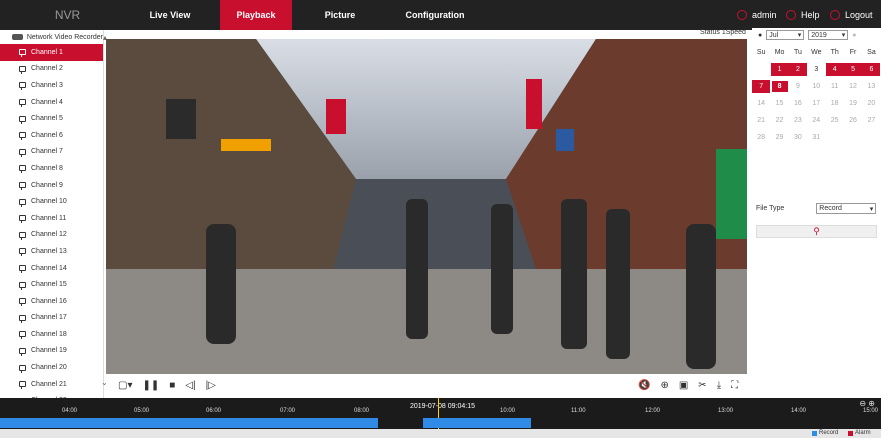 Image resolution: width=881 pixels, height=438 pixels. I want to click on sidebar-item-channel: Channel 4, so click(51, 102).